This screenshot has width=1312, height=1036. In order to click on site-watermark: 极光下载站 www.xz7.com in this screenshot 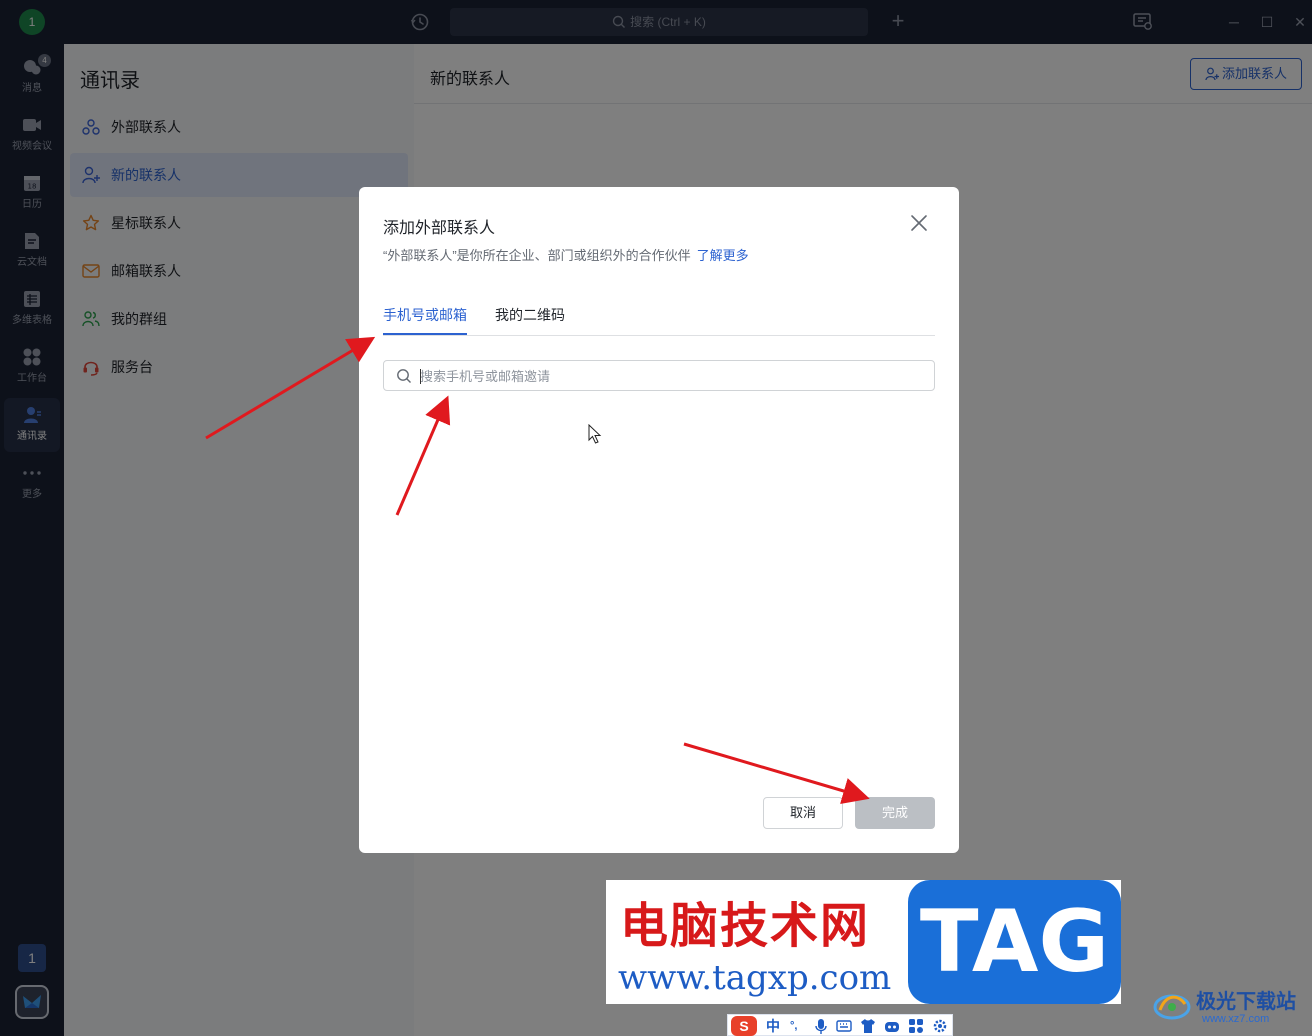, I will do `click(1230, 1006)`.